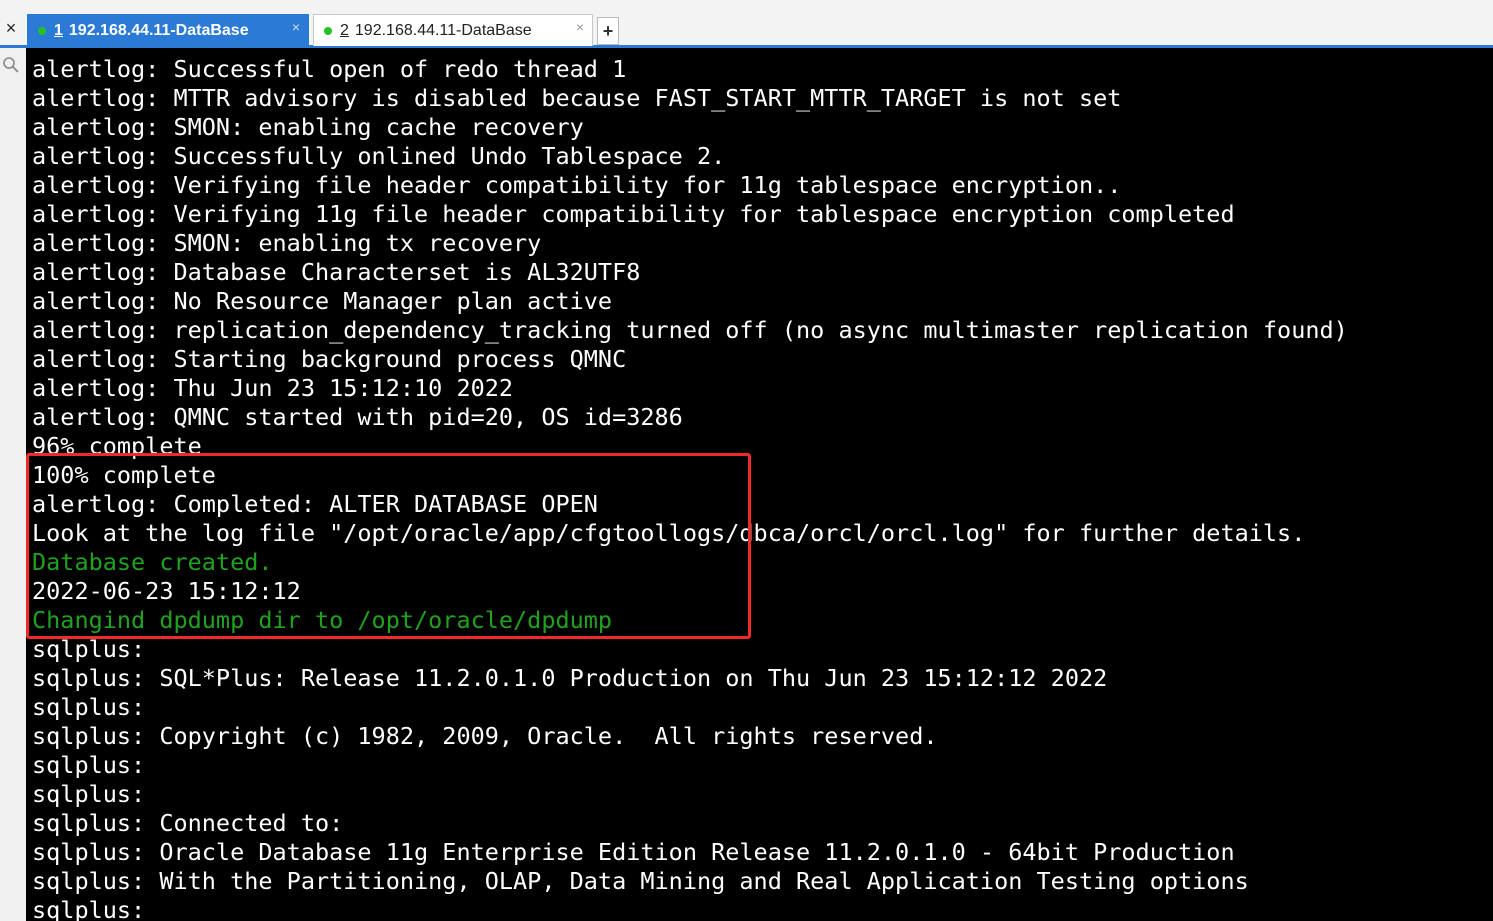 The width and height of the screenshot is (1493, 921). Describe the element at coordinates (308, 127) in the screenshot. I see `terminal-line: alertlog: SMON: enabling cache recovery` at that location.